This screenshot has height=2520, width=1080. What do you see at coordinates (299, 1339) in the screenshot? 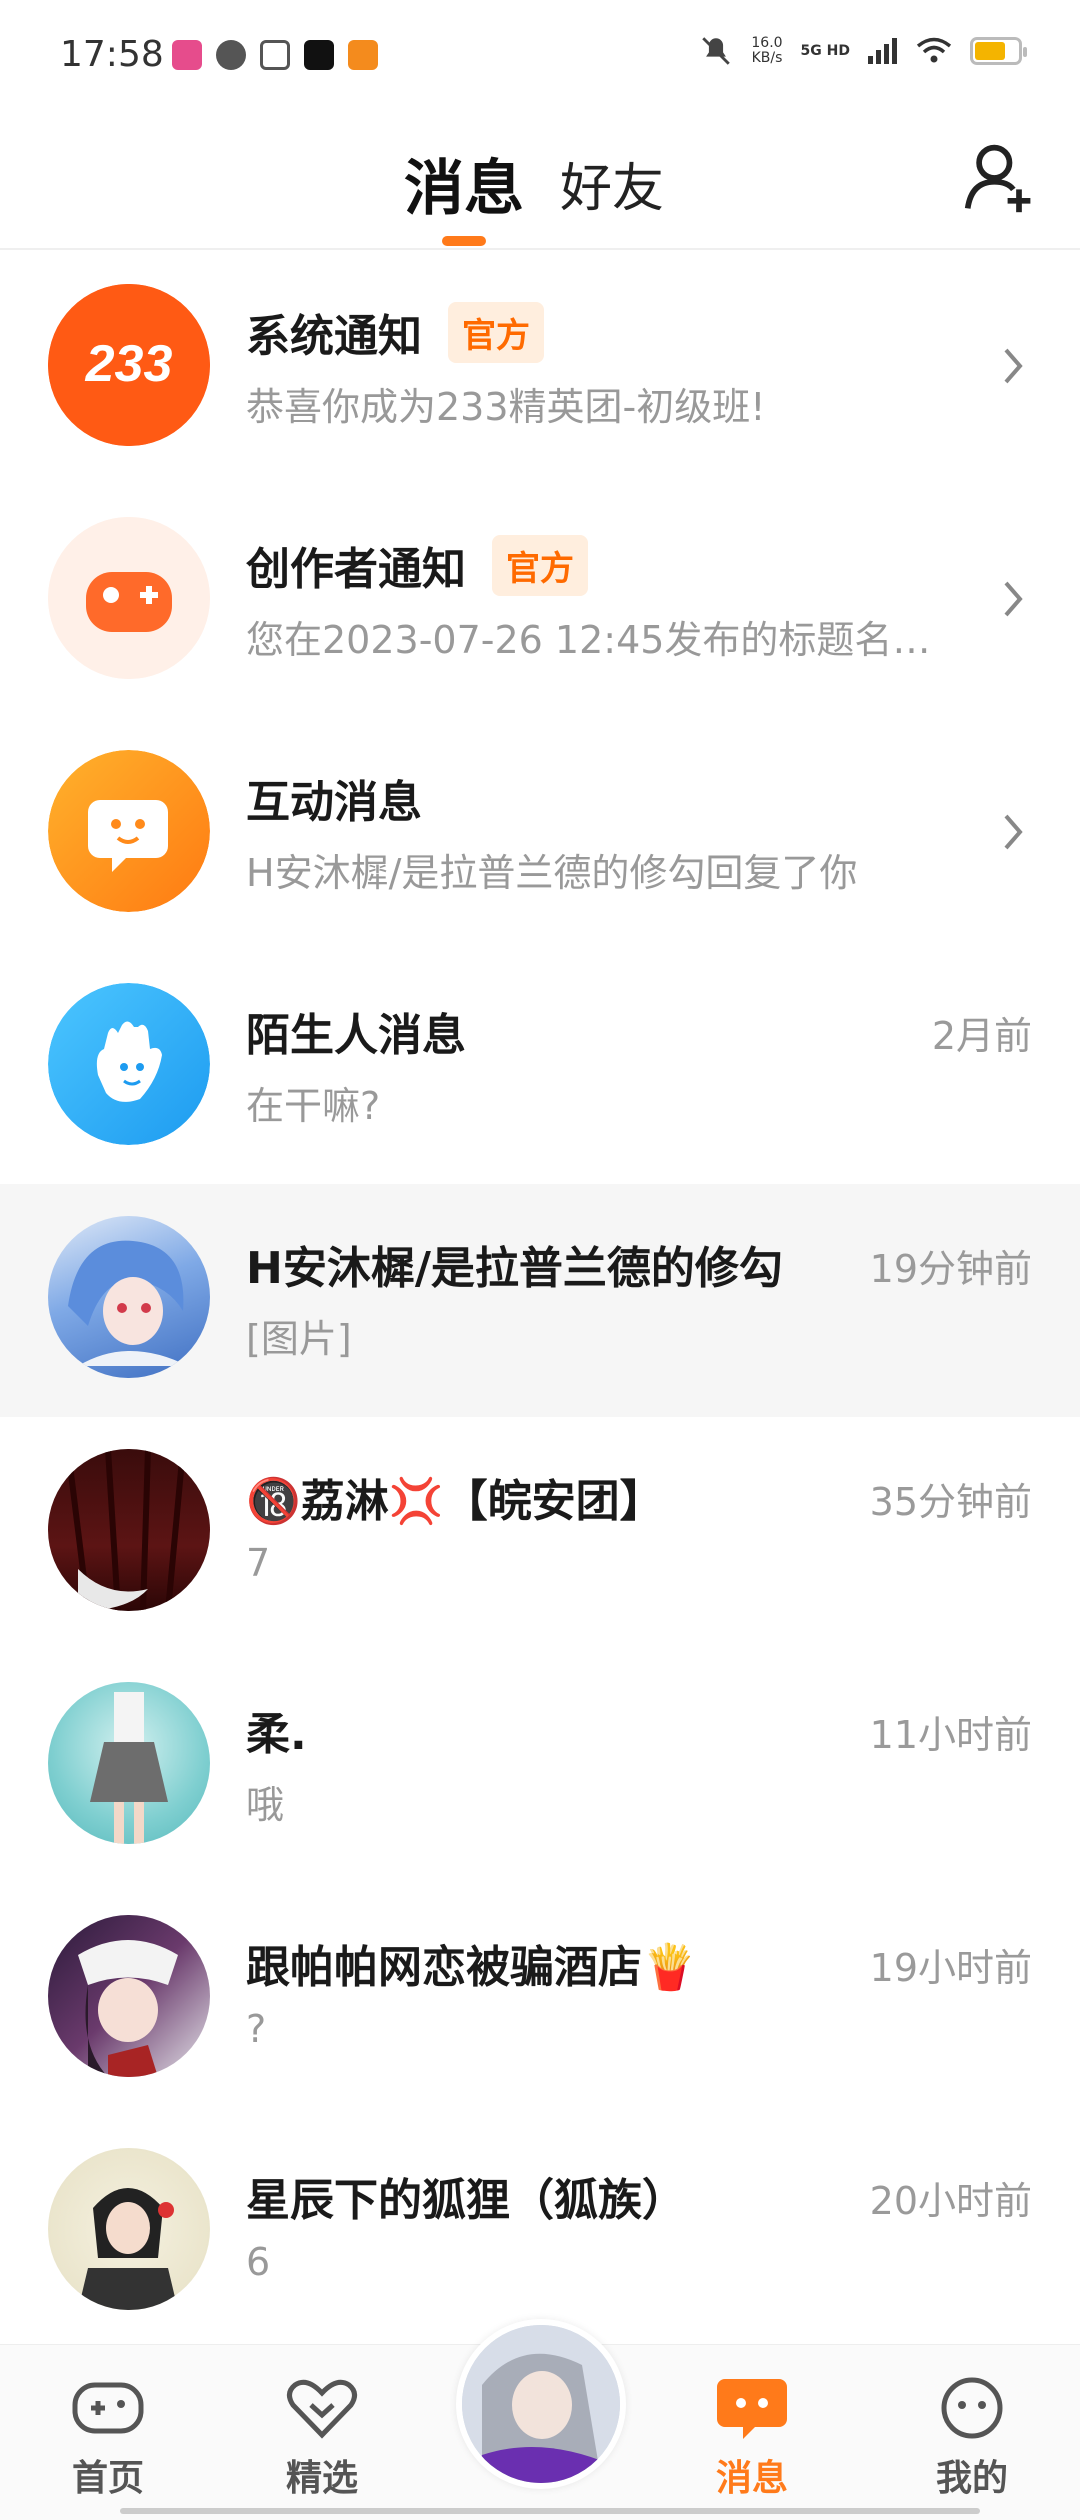
I see `message-preview: [图片]` at bounding box center [299, 1339].